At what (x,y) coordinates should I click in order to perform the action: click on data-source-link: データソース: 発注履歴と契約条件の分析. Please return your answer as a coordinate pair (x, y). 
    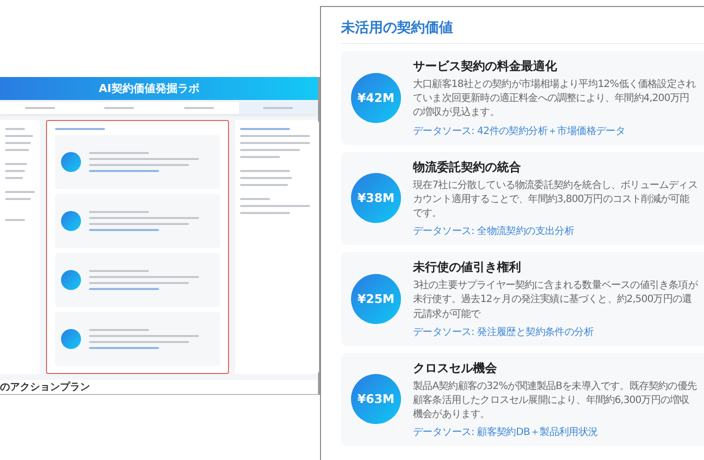
    Looking at the image, I should click on (555, 331).